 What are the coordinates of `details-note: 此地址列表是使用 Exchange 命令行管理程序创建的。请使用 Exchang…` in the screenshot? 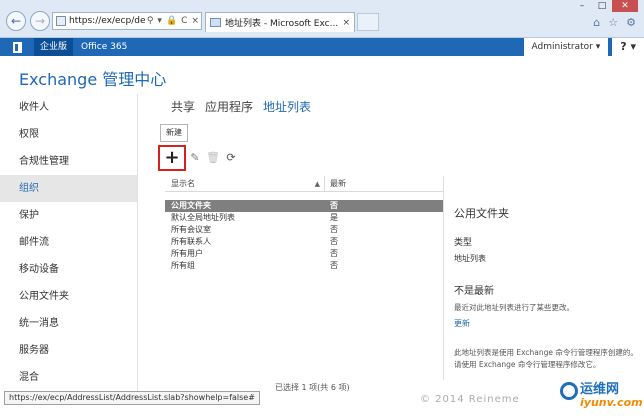 It's located at (546, 358).